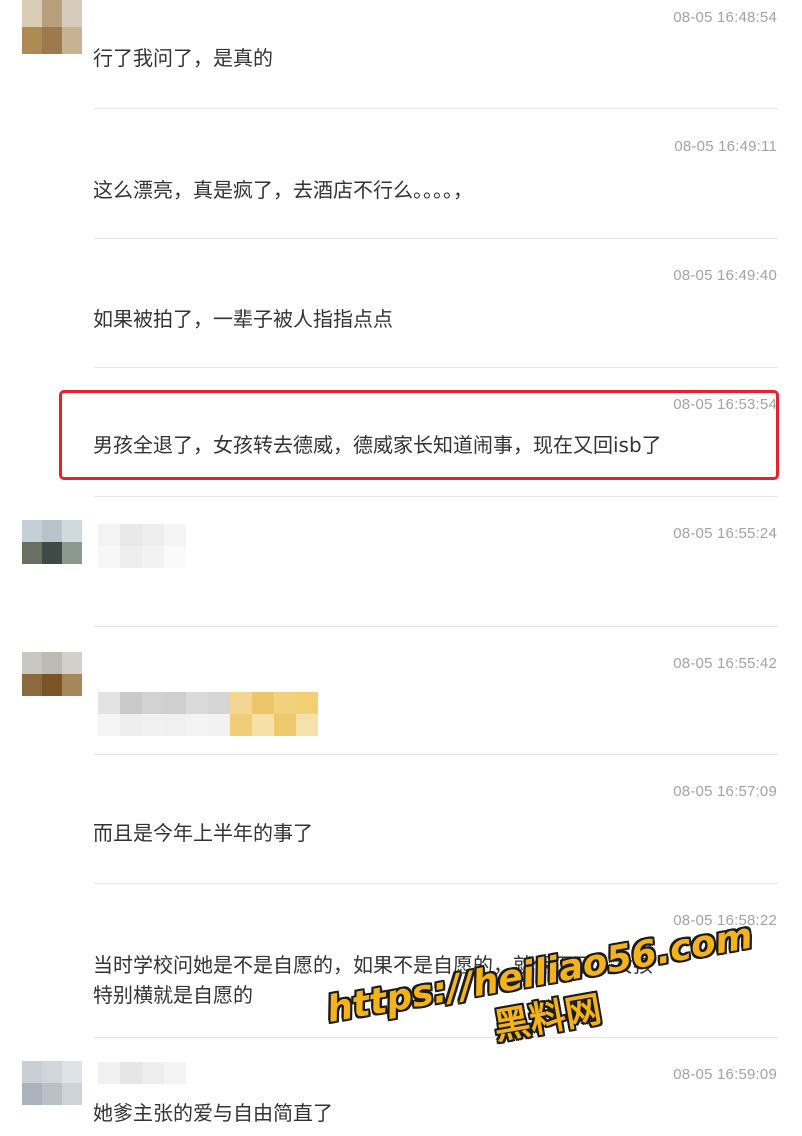 The image size is (802, 1136). I want to click on comment-text: 而且是今年上半年的事了, so click(203, 833).